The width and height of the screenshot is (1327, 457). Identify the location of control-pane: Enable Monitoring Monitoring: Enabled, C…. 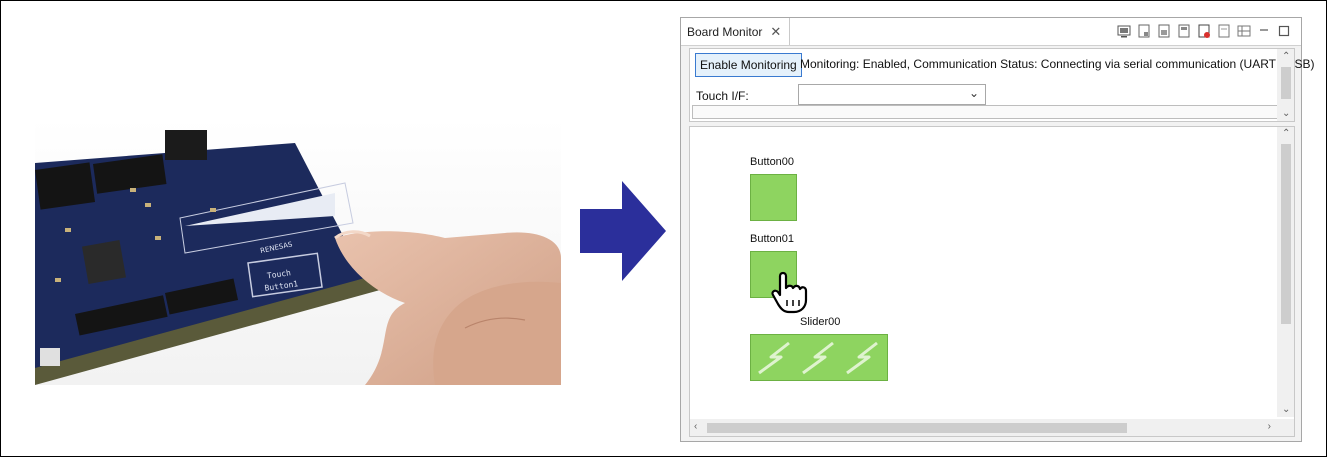
(1001, 85).